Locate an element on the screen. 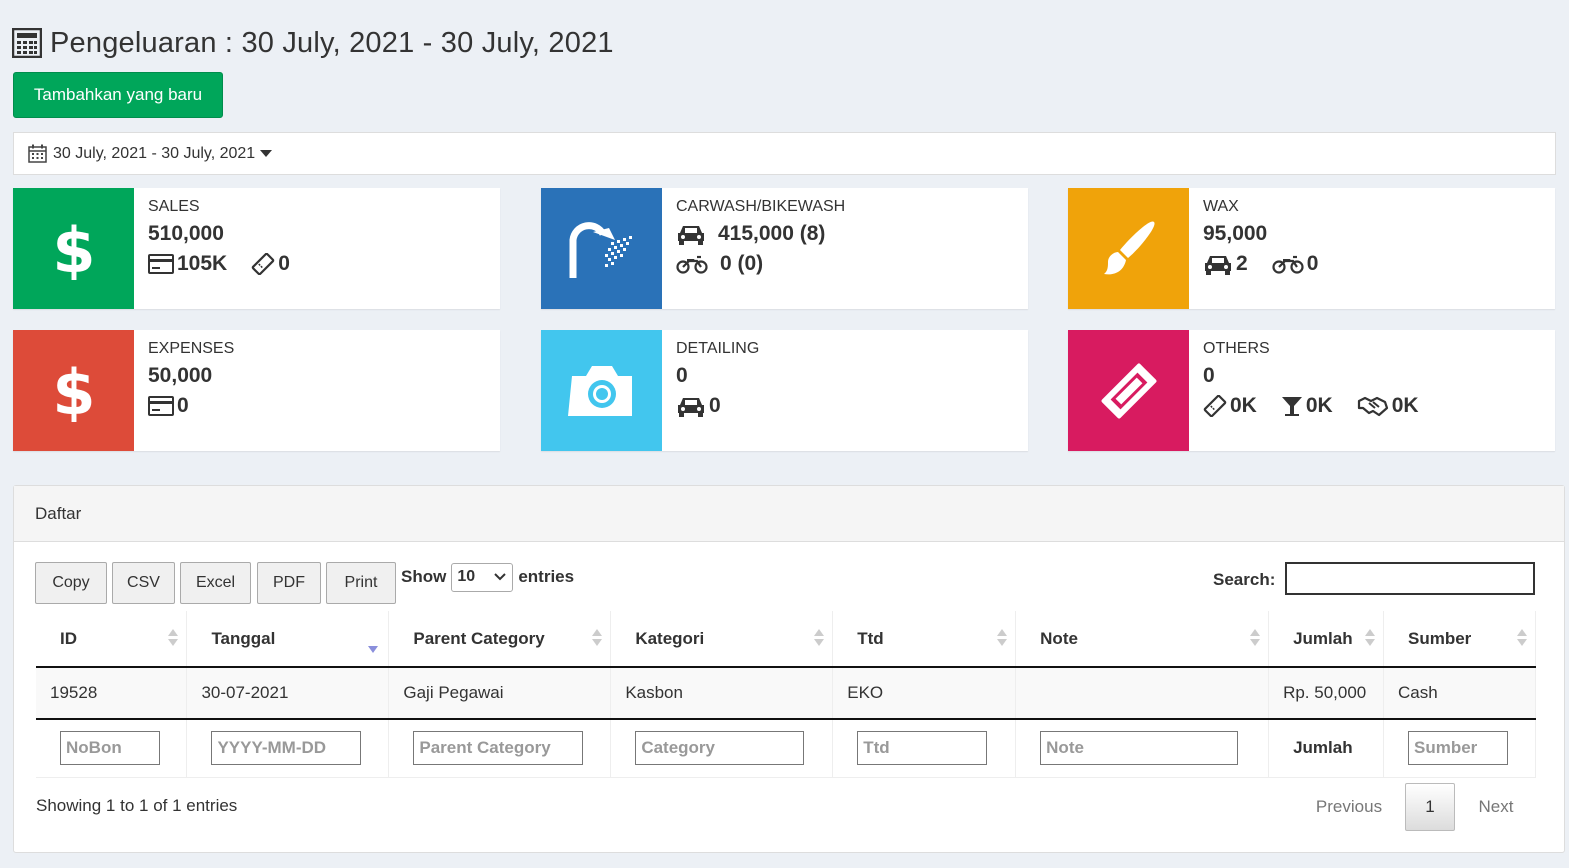 Image resolution: width=1569 pixels, height=868 pixels. dollar-icon: $ is located at coordinates (73, 391).